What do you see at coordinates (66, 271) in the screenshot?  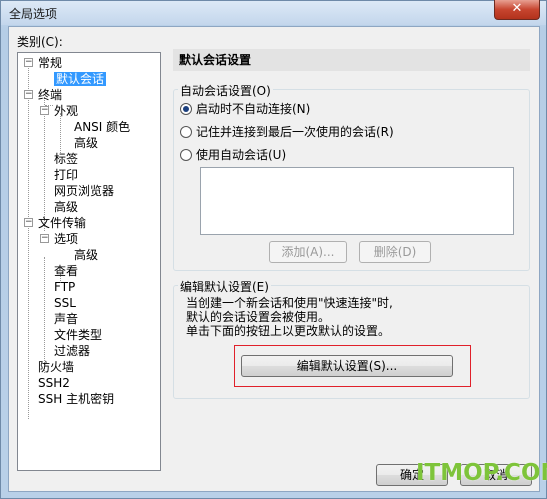 I see `tree-item-view: 查看` at bounding box center [66, 271].